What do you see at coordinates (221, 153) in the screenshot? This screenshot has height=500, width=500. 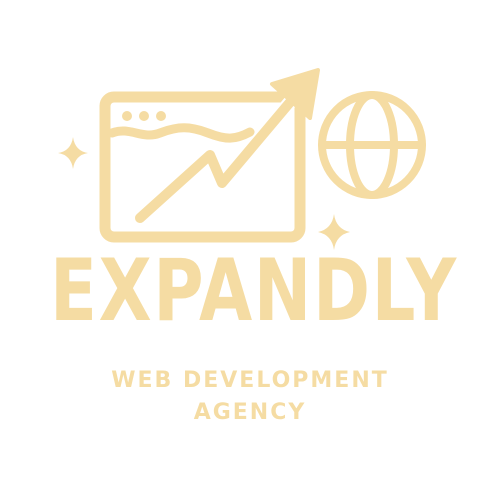 I see `growth-arrow-icon` at bounding box center [221, 153].